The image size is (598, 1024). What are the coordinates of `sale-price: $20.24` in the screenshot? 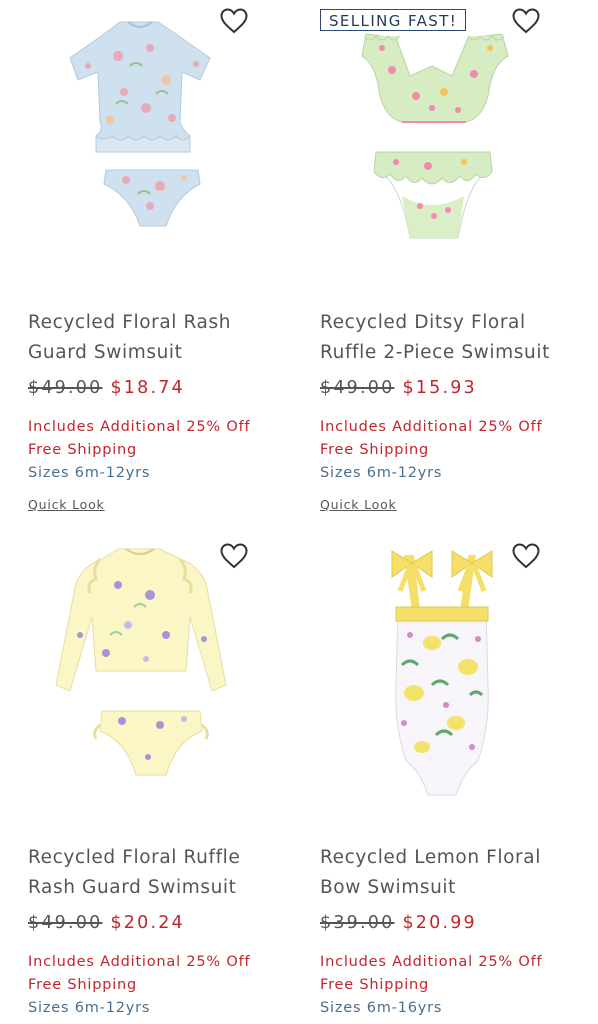 It's located at (147, 923).